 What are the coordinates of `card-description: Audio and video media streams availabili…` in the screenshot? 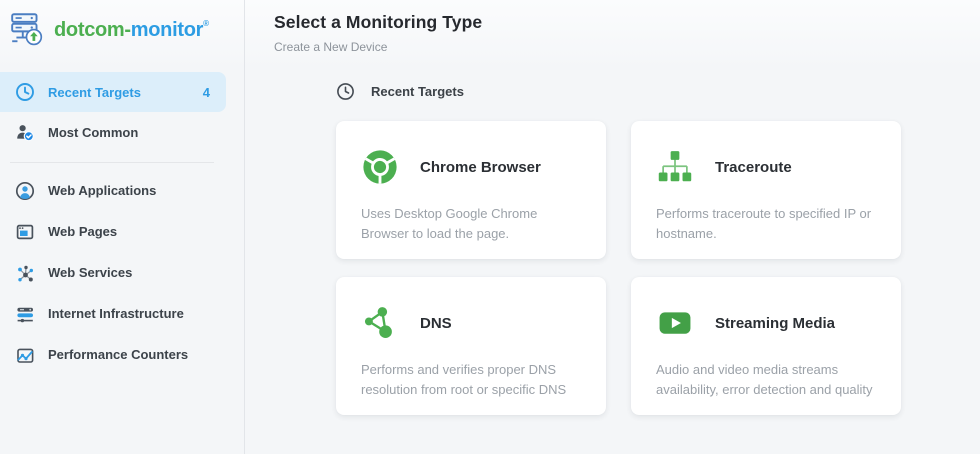 It's located at (764, 379).